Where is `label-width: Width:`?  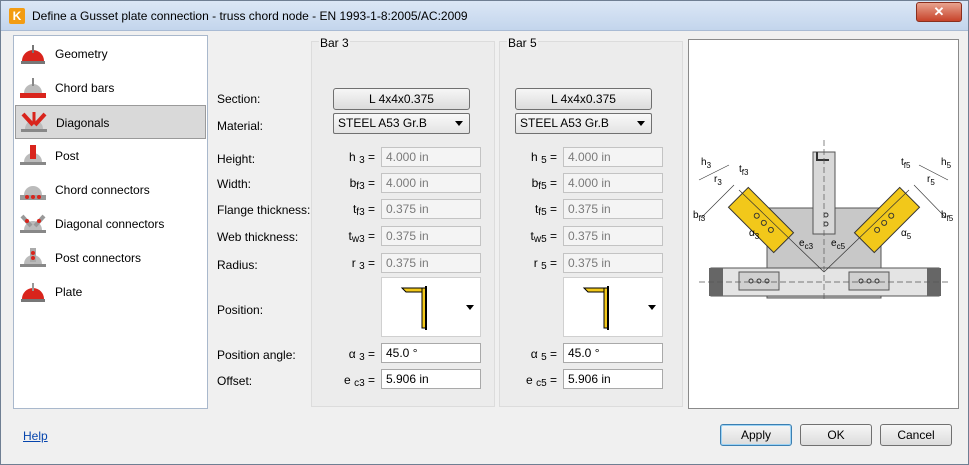 label-width: Width: is located at coordinates (234, 184).